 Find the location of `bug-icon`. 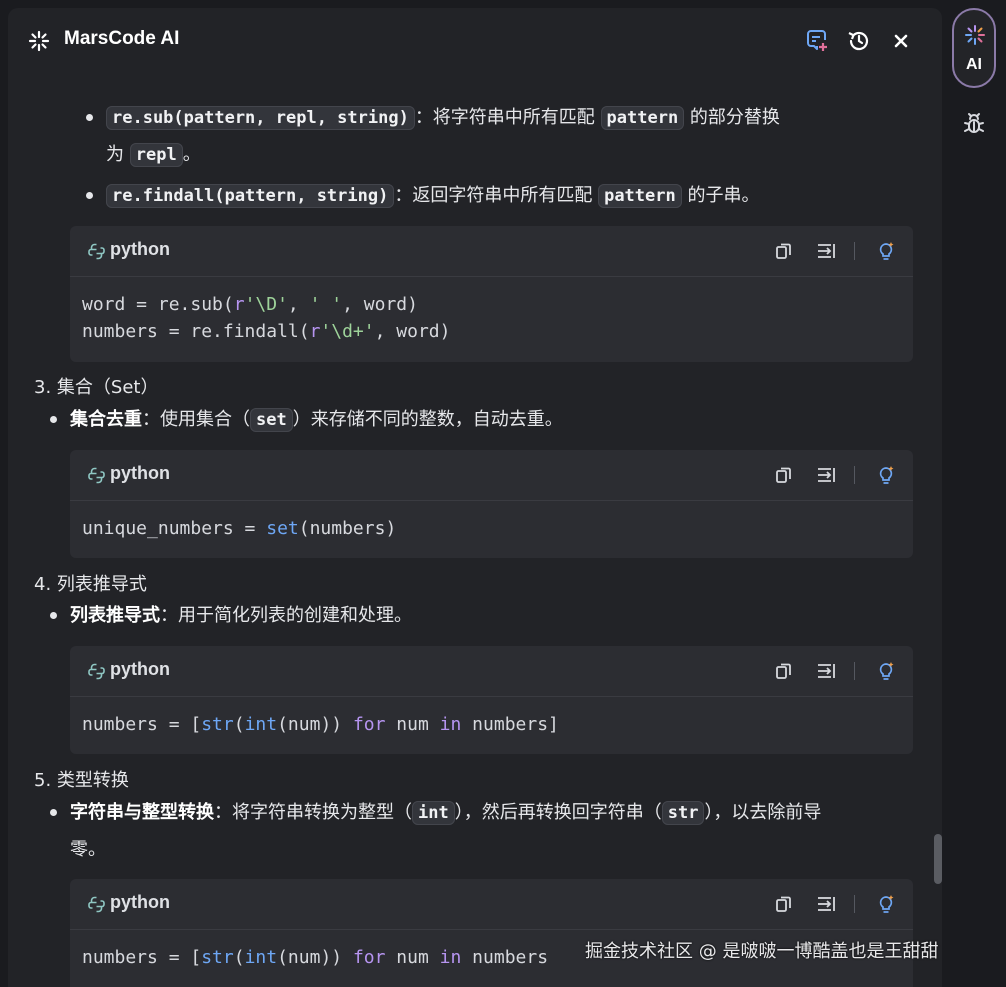

bug-icon is located at coordinates (974, 124).